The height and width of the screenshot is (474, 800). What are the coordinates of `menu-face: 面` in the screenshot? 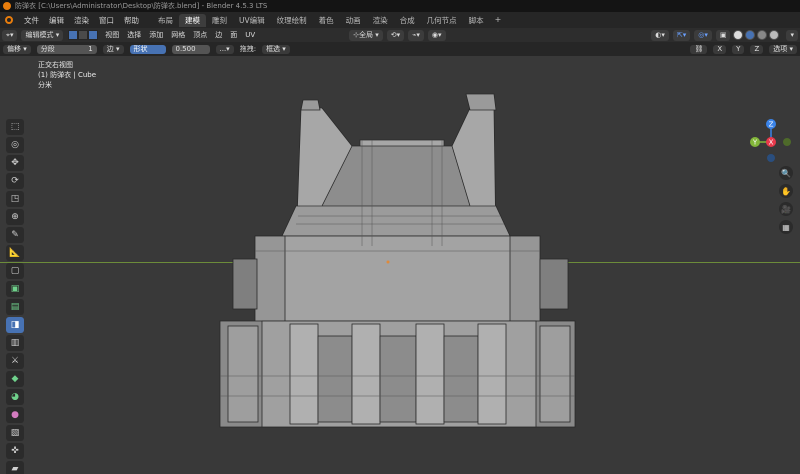 It's located at (233, 35).